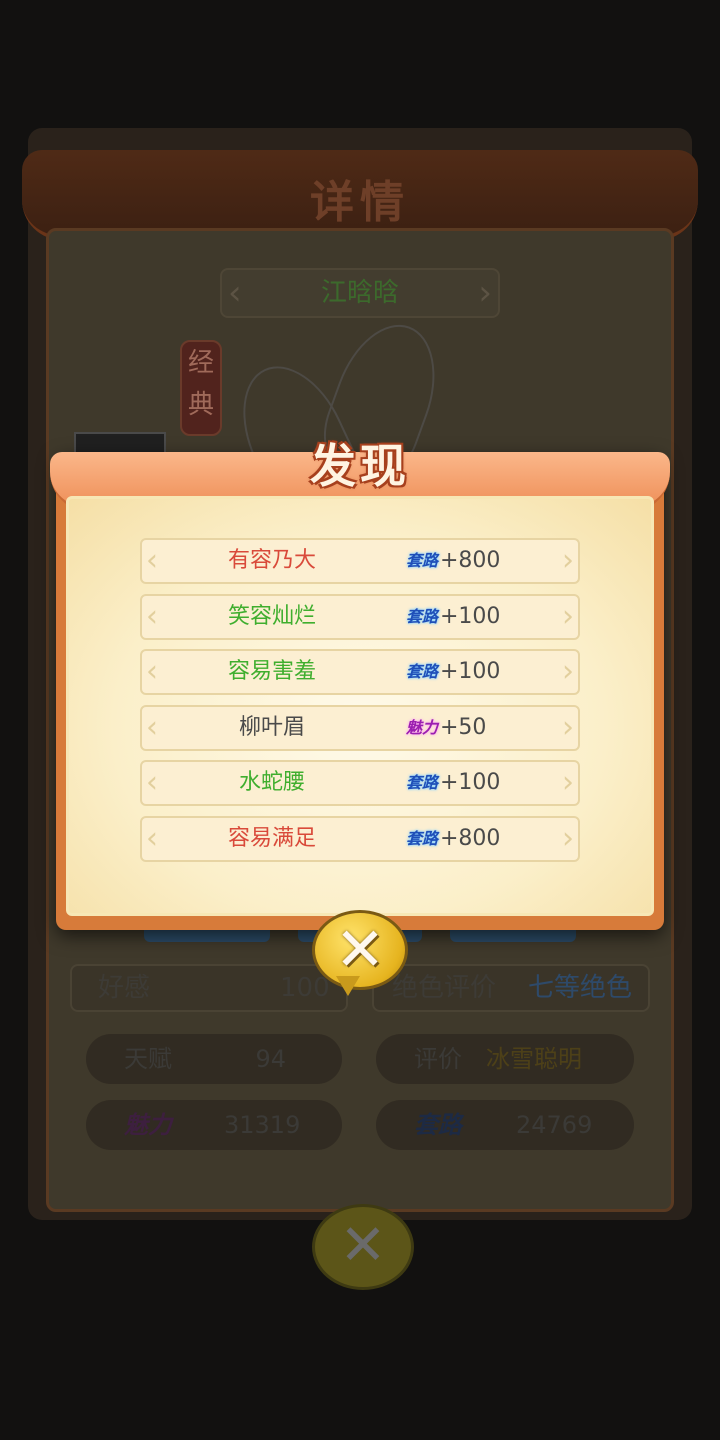 The image size is (720, 1440). I want to click on stat-badge: 魅力, so click(422, 727).